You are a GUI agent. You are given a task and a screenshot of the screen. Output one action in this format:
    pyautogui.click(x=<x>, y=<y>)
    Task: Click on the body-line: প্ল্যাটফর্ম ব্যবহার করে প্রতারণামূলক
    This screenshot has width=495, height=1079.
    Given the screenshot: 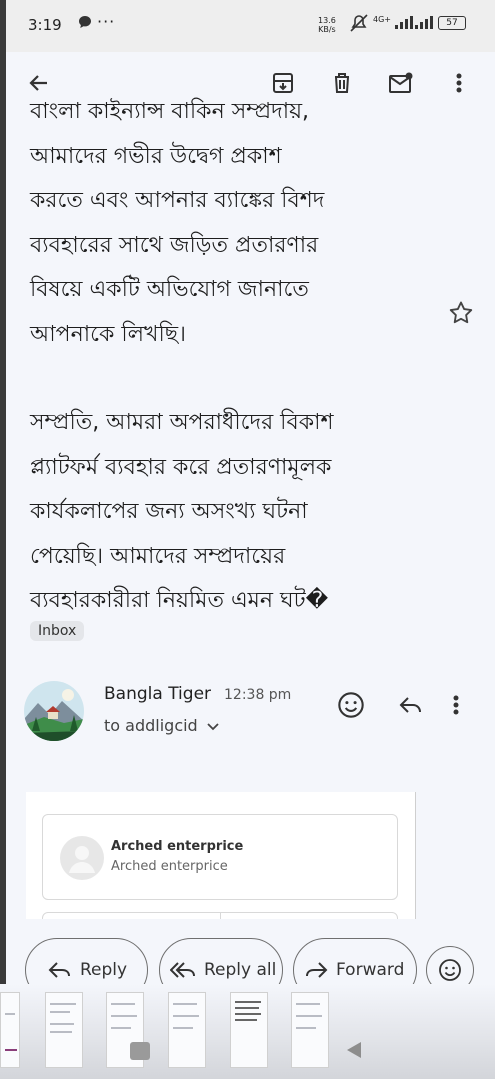 What is the action you would take?
    pyautogui.click(x=181, y=467)
    